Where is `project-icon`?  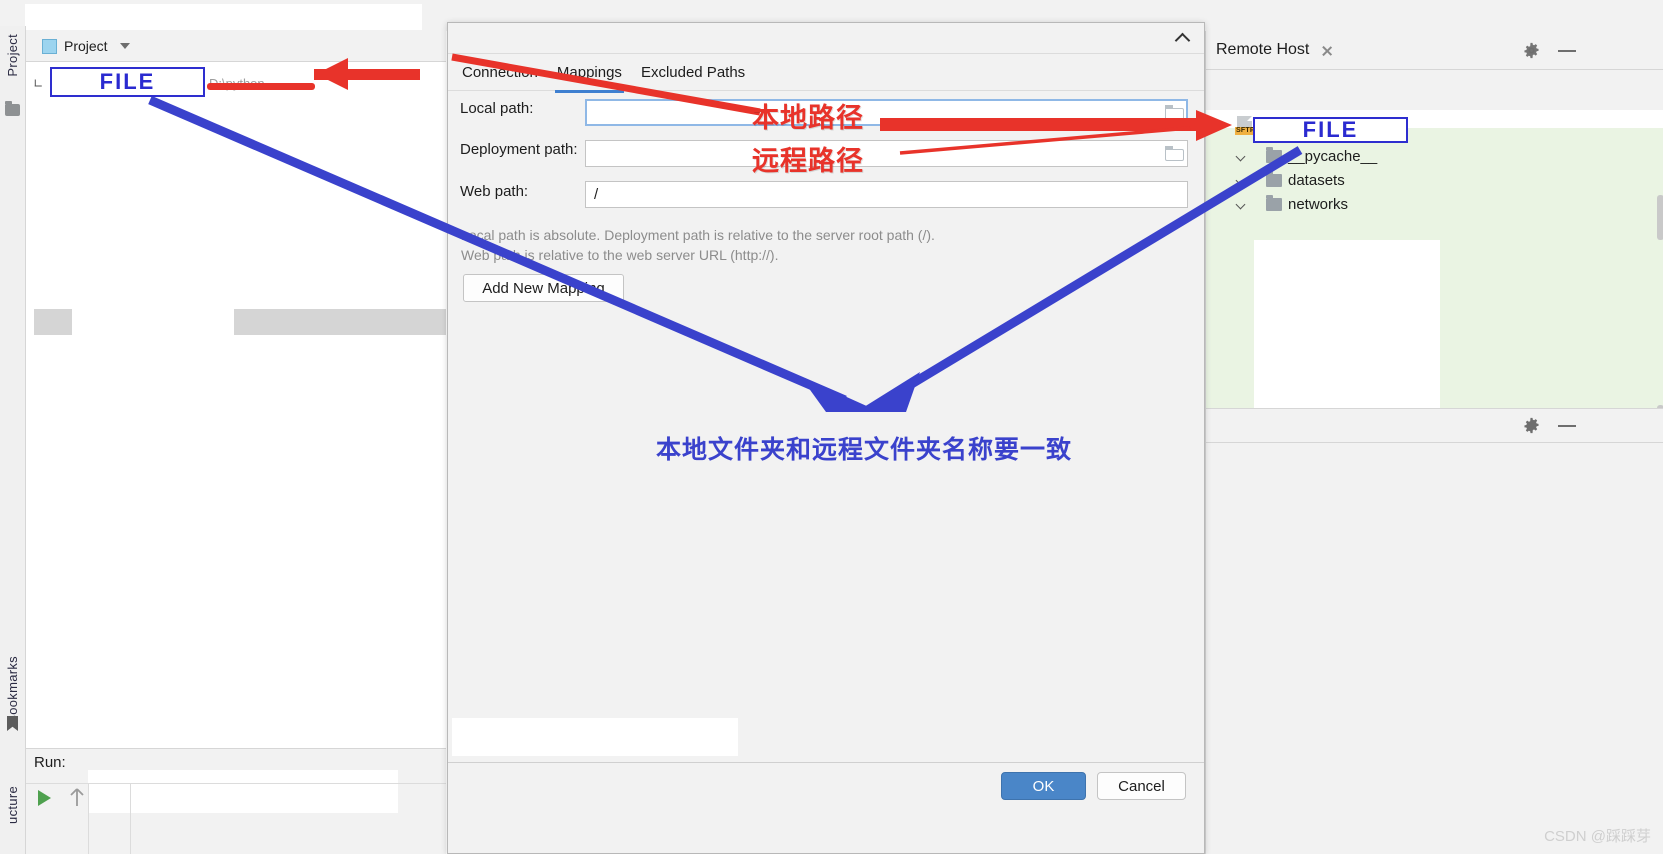
project-icon is located at coordinates (49, 46).